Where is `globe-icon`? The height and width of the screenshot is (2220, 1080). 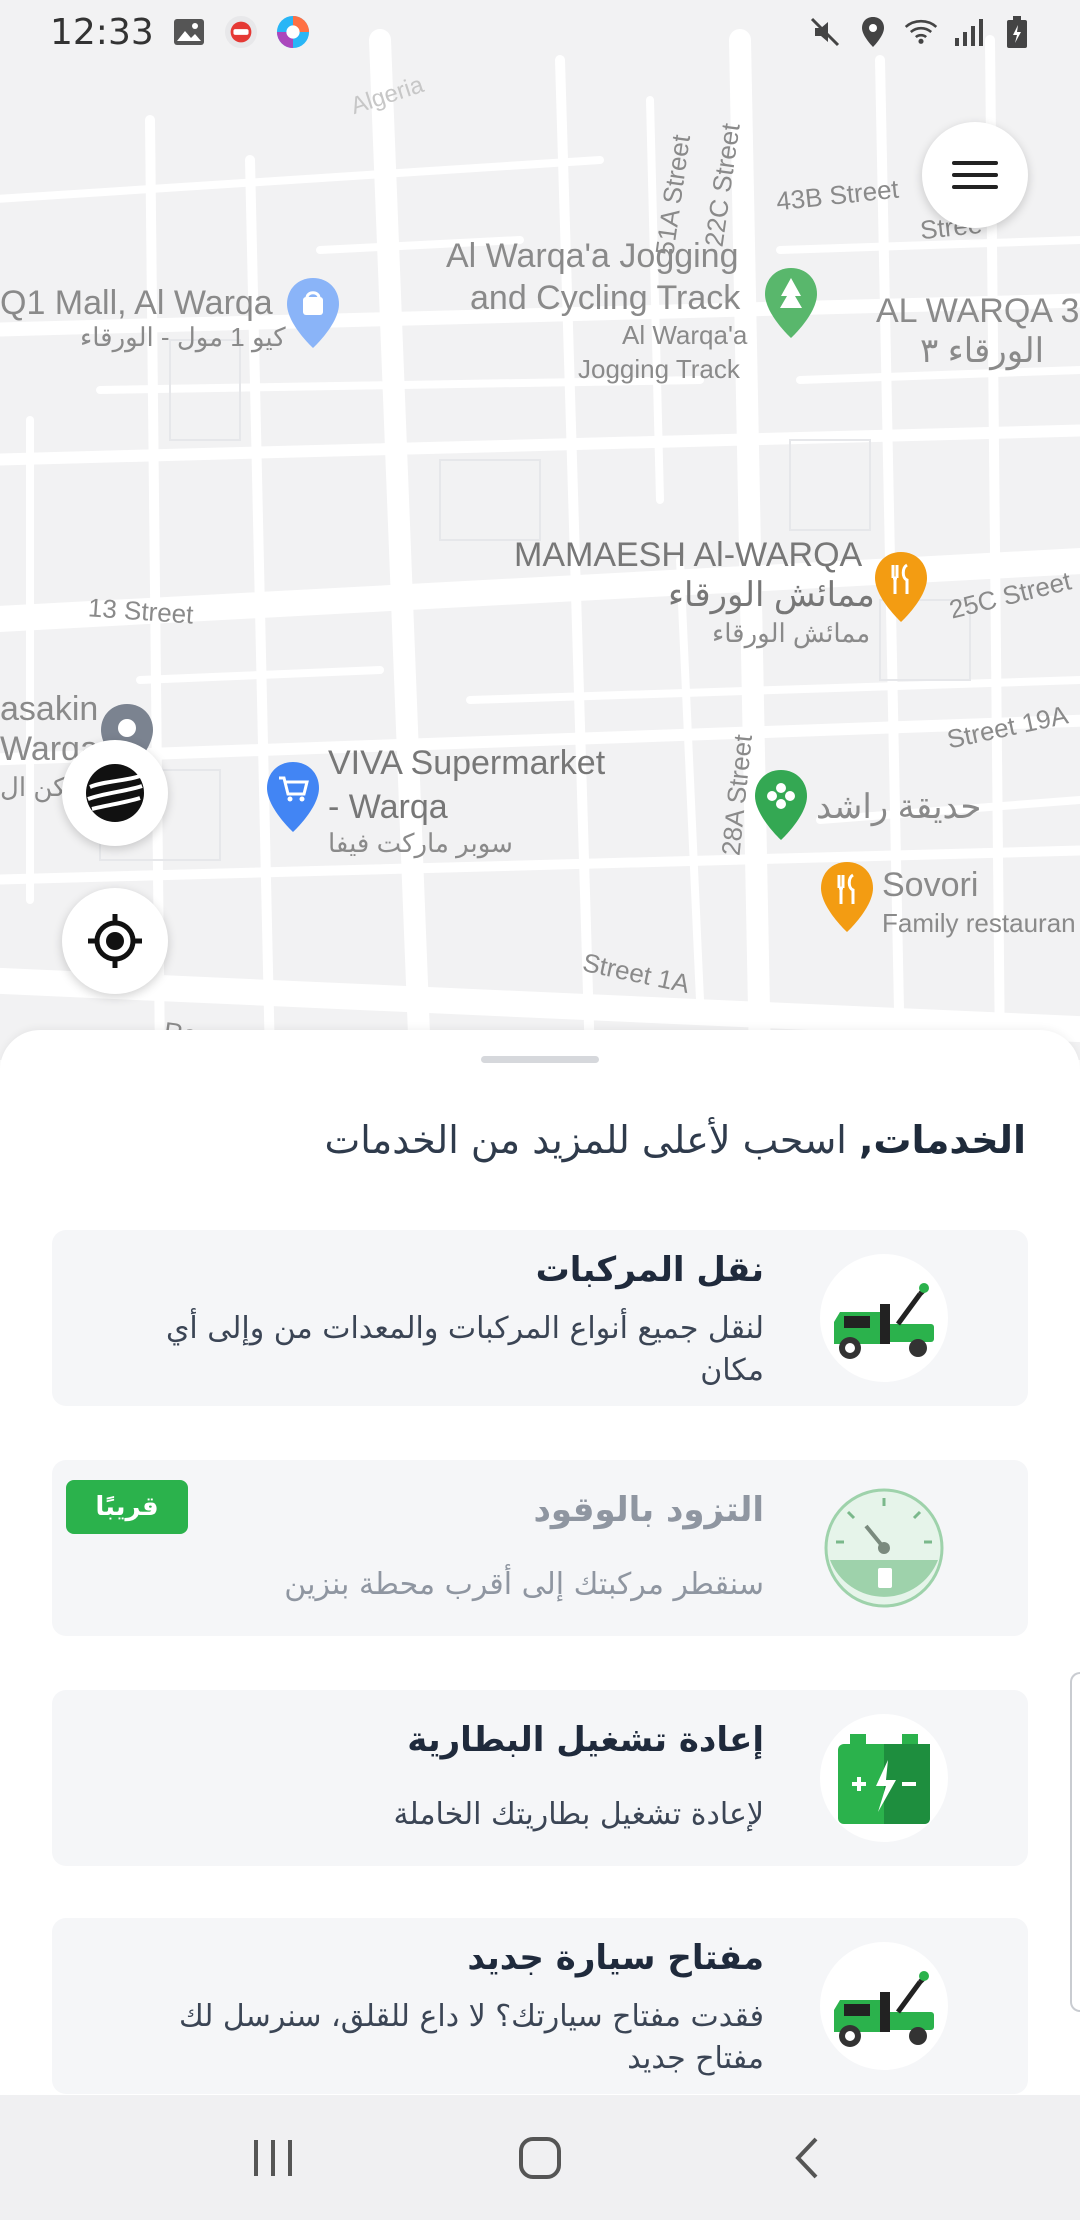
globe-icon is located at coordinates (115, 793).